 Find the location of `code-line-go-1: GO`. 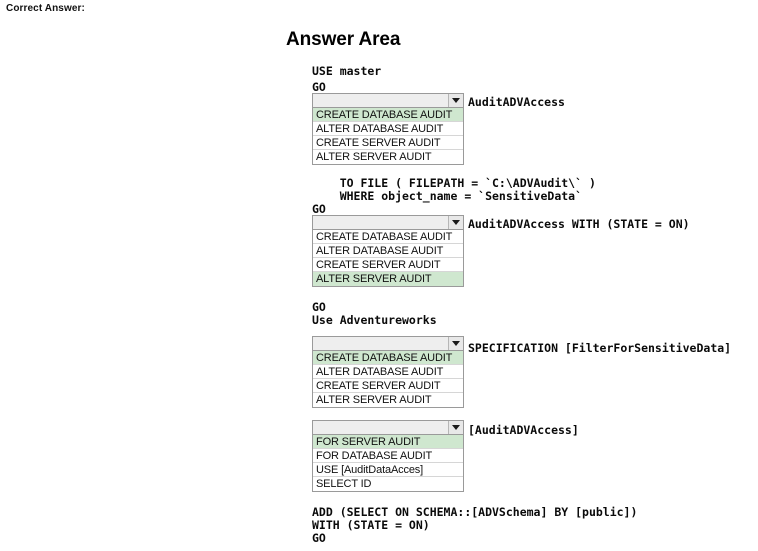

code-line-go-1: GO is located at coordinates (319, 87).